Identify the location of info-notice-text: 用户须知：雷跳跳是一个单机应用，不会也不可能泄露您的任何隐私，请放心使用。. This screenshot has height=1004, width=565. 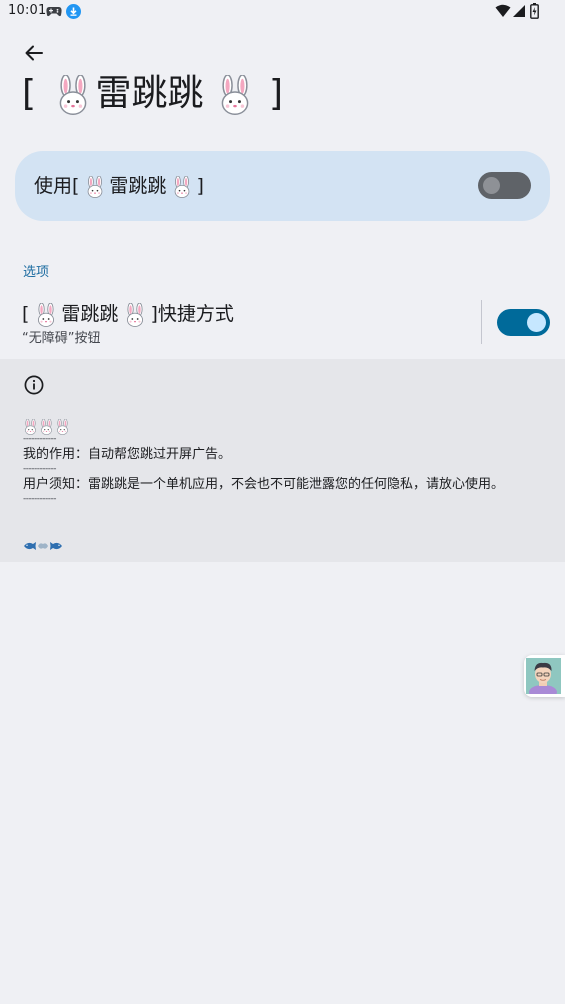
(264, 484).